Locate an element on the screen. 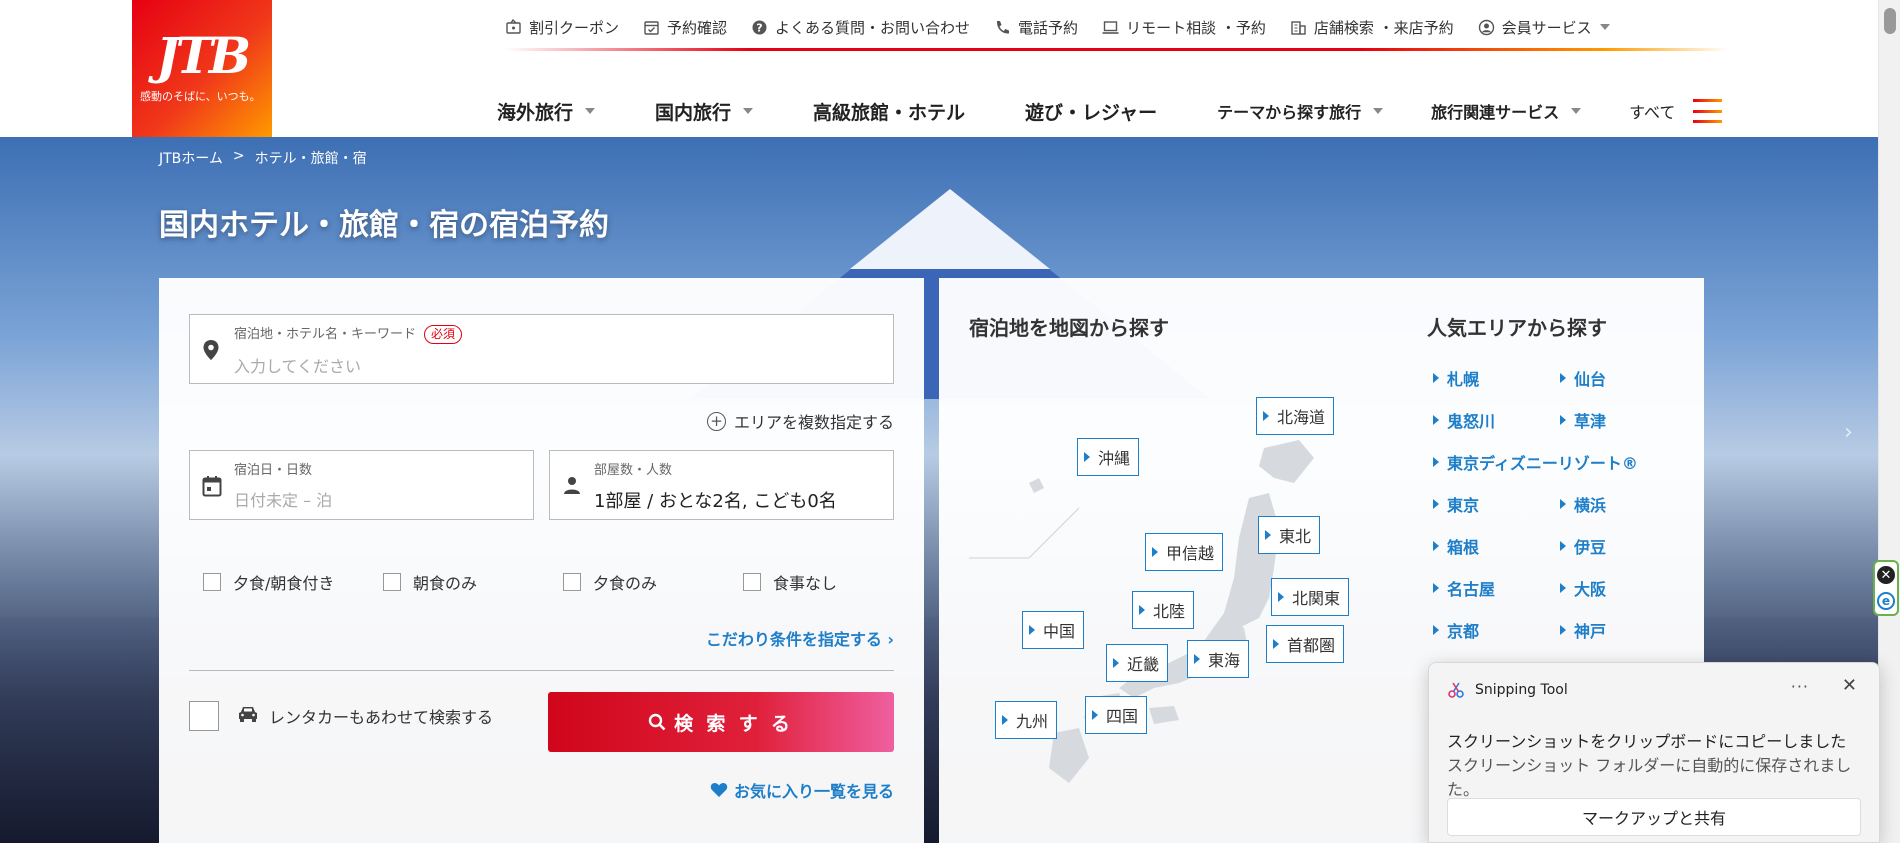  breadcrumb-current: ホテル・旅館・宿 is located at coordinates (310, 159).